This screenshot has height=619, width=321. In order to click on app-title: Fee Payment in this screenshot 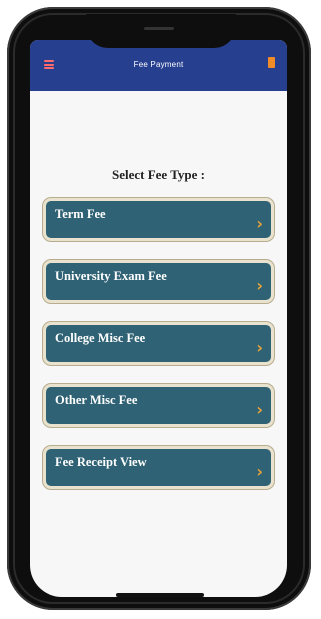, I will do `click(158, 64)`.